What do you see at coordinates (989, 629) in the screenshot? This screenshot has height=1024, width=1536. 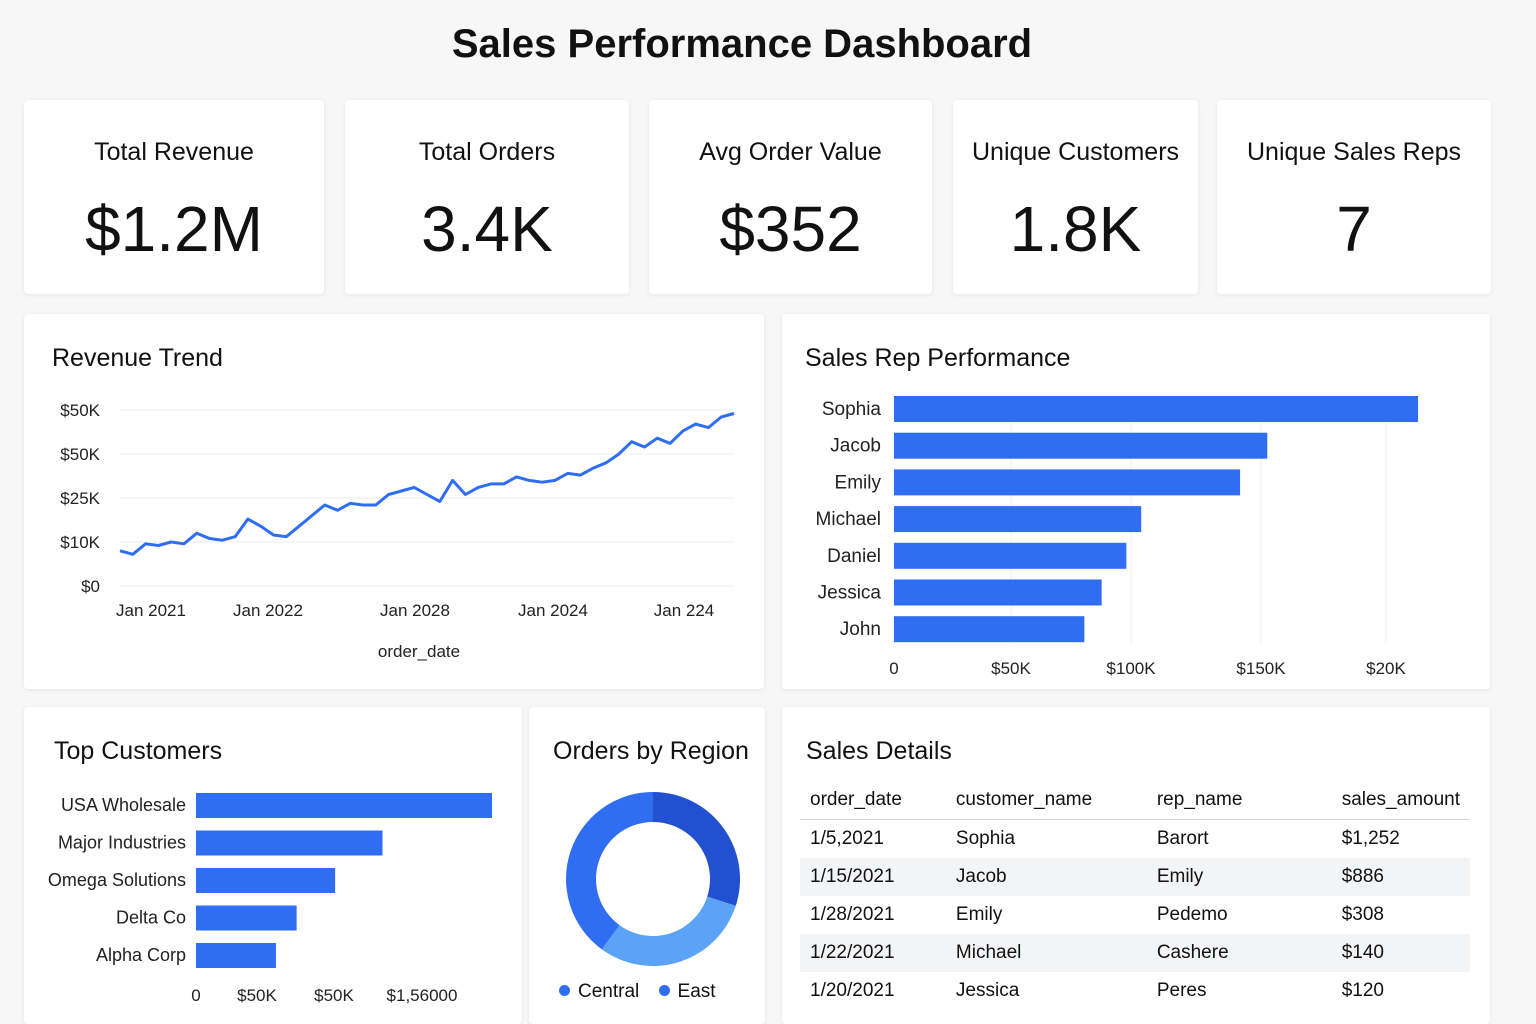 I see `bar-john` at bounding box center [989, 629].